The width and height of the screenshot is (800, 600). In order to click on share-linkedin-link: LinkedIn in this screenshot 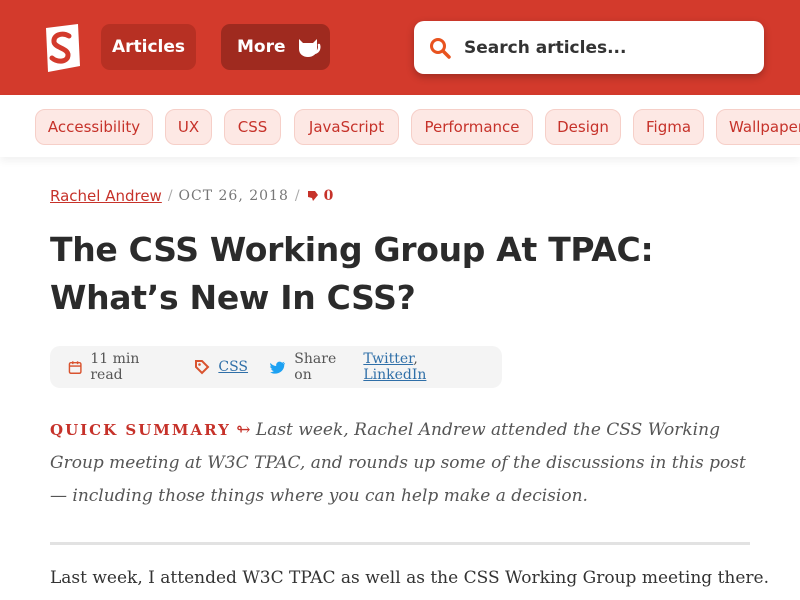, I will do `click(394, 375)`.